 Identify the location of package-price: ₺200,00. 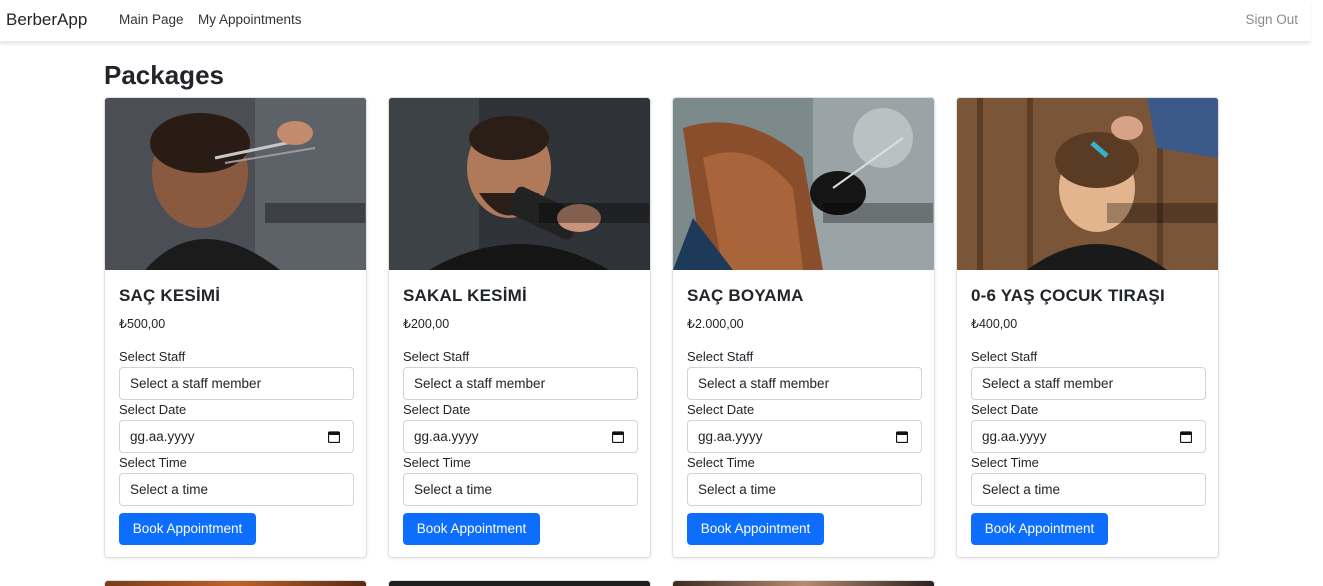
(426, 324).